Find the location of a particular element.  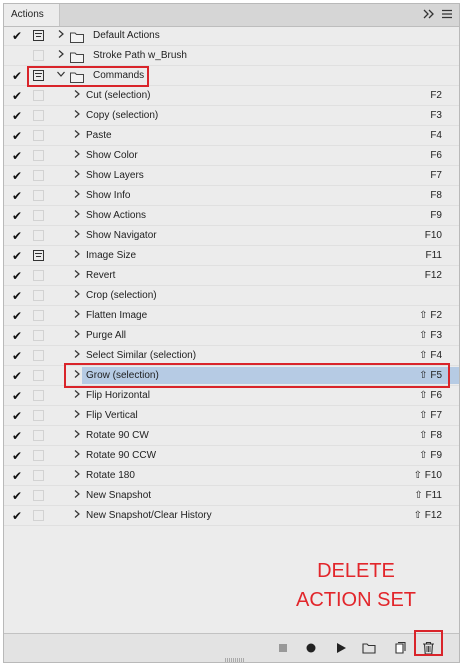

action-row: ✔ Rotate 90 CW ⇧ F8 is located at coordinates (231, 436).